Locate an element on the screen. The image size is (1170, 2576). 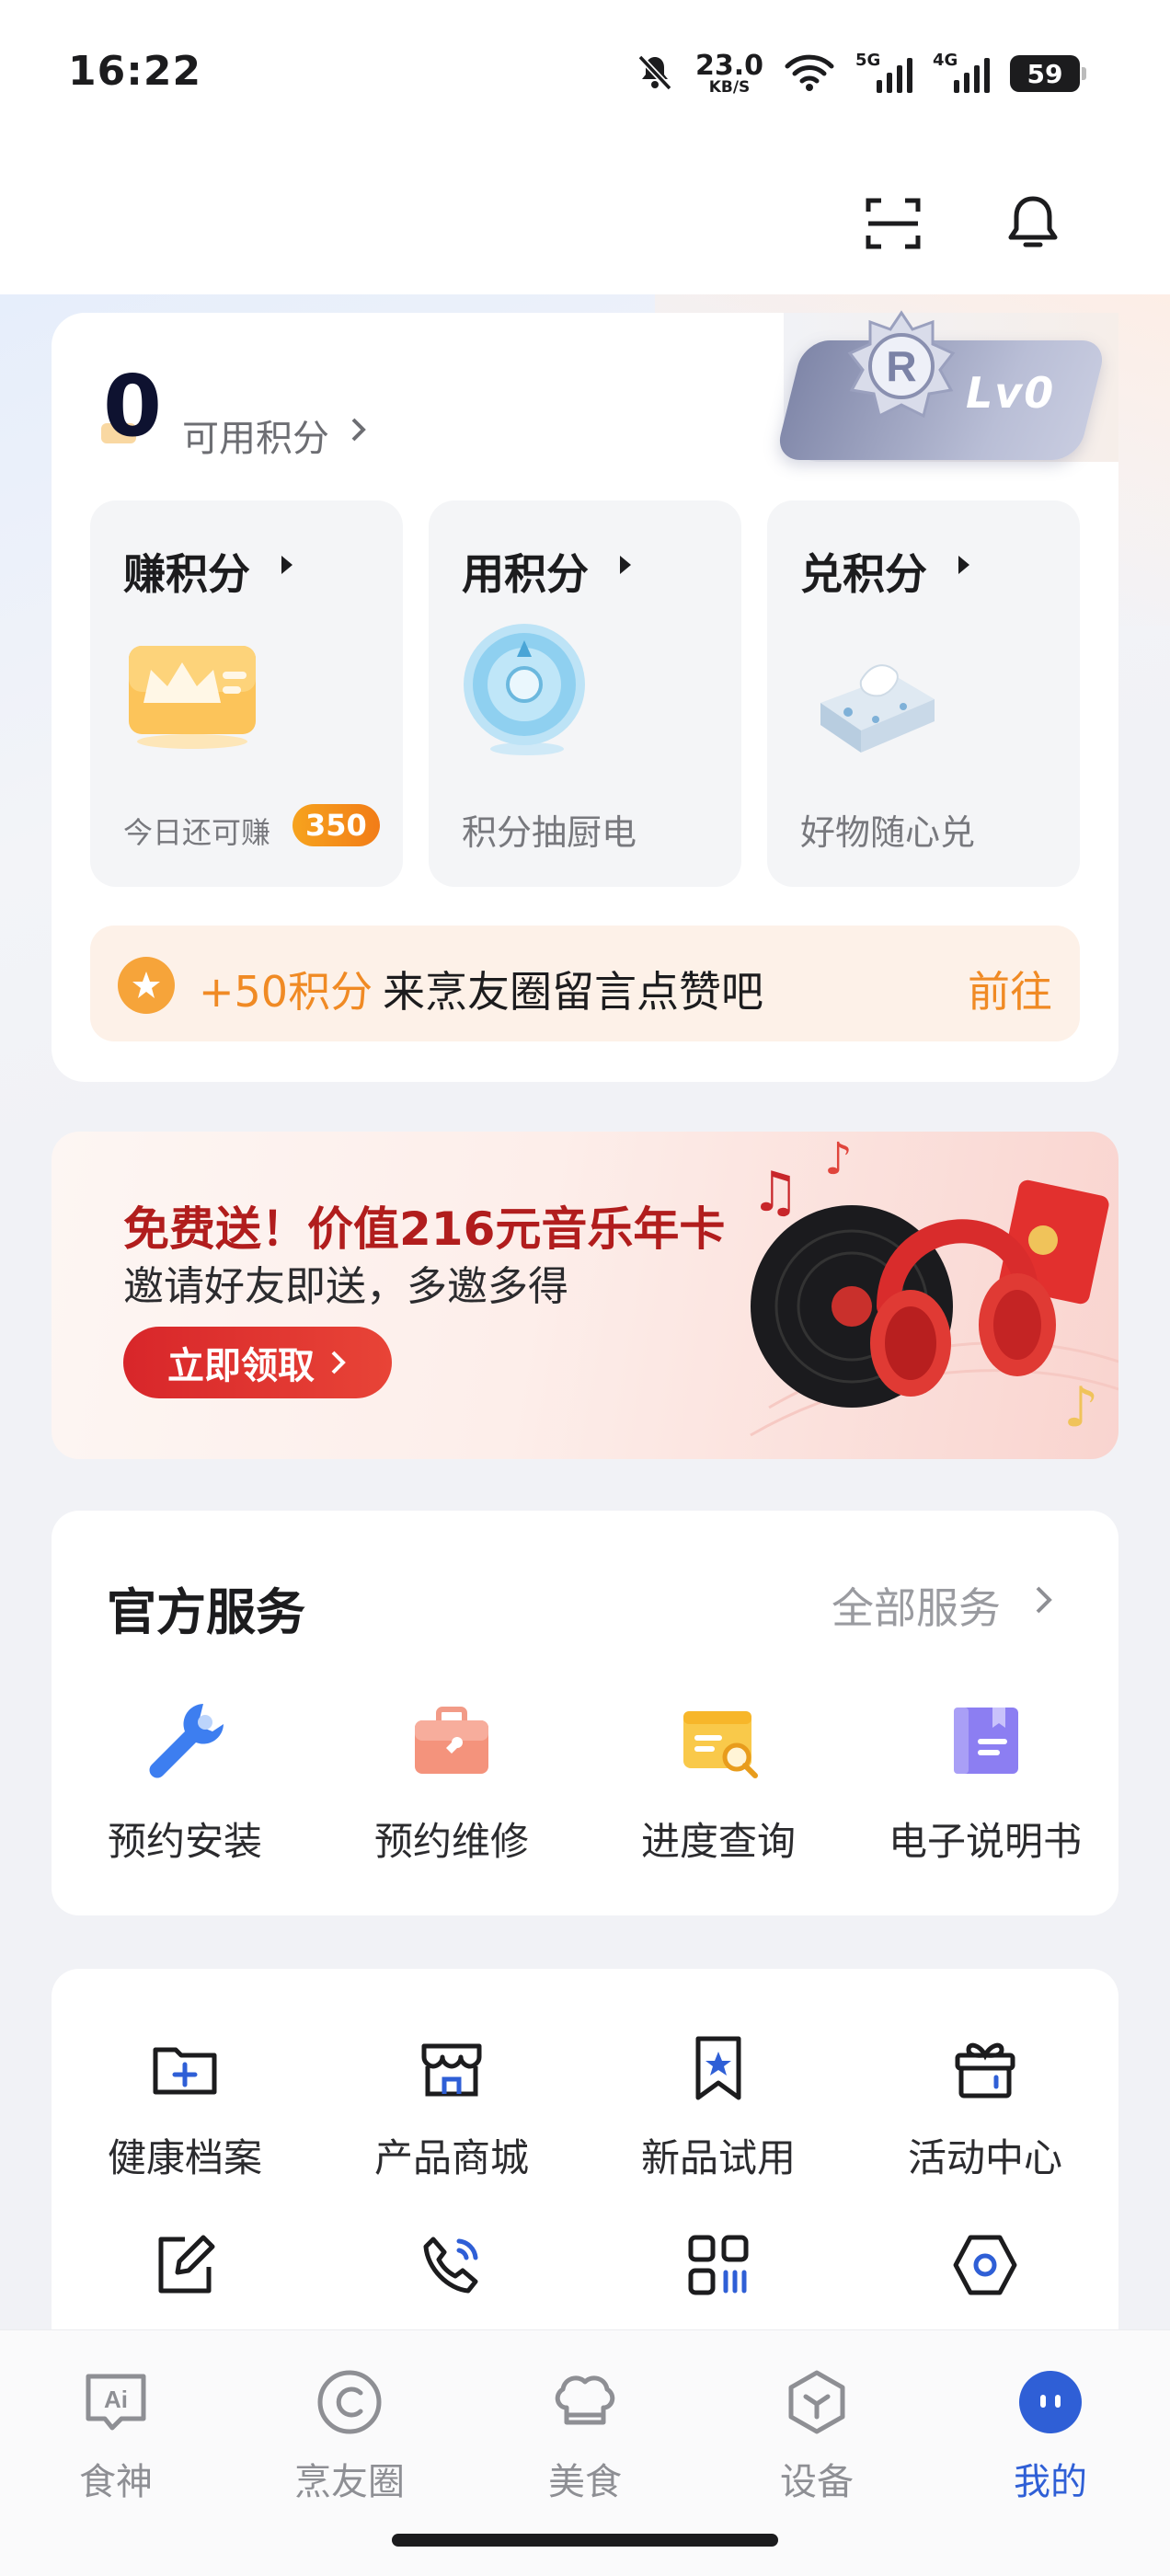
redeem-title: 兑积分 is located at coordinates (863, 574).